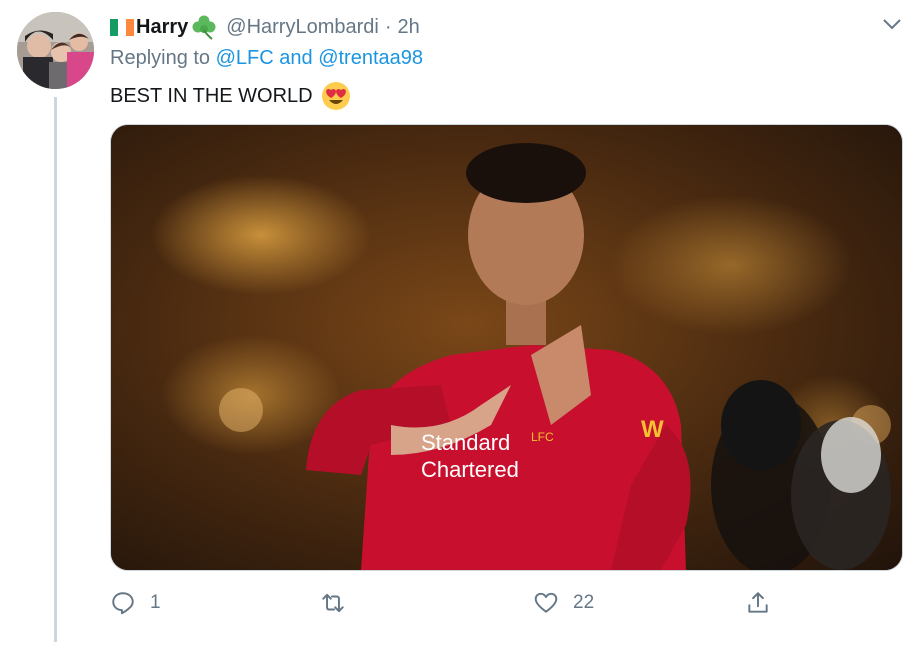 The width and height of the screenshot is (905, 647). Describe the element at coordinates (333, 603) in the screenshot. I see `retweet-icon` at that location.